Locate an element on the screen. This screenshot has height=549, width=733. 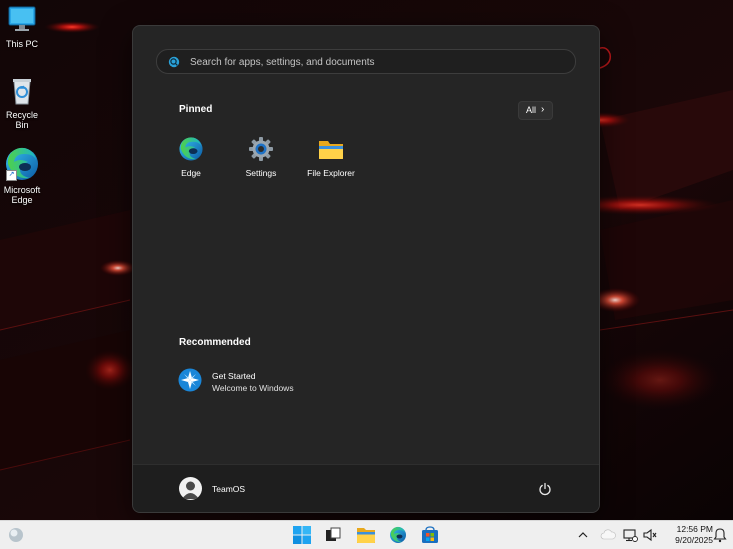
desktop-icon-microsoft-edge: ↗ Microsoft Edge is located at coordinates (22, 175).